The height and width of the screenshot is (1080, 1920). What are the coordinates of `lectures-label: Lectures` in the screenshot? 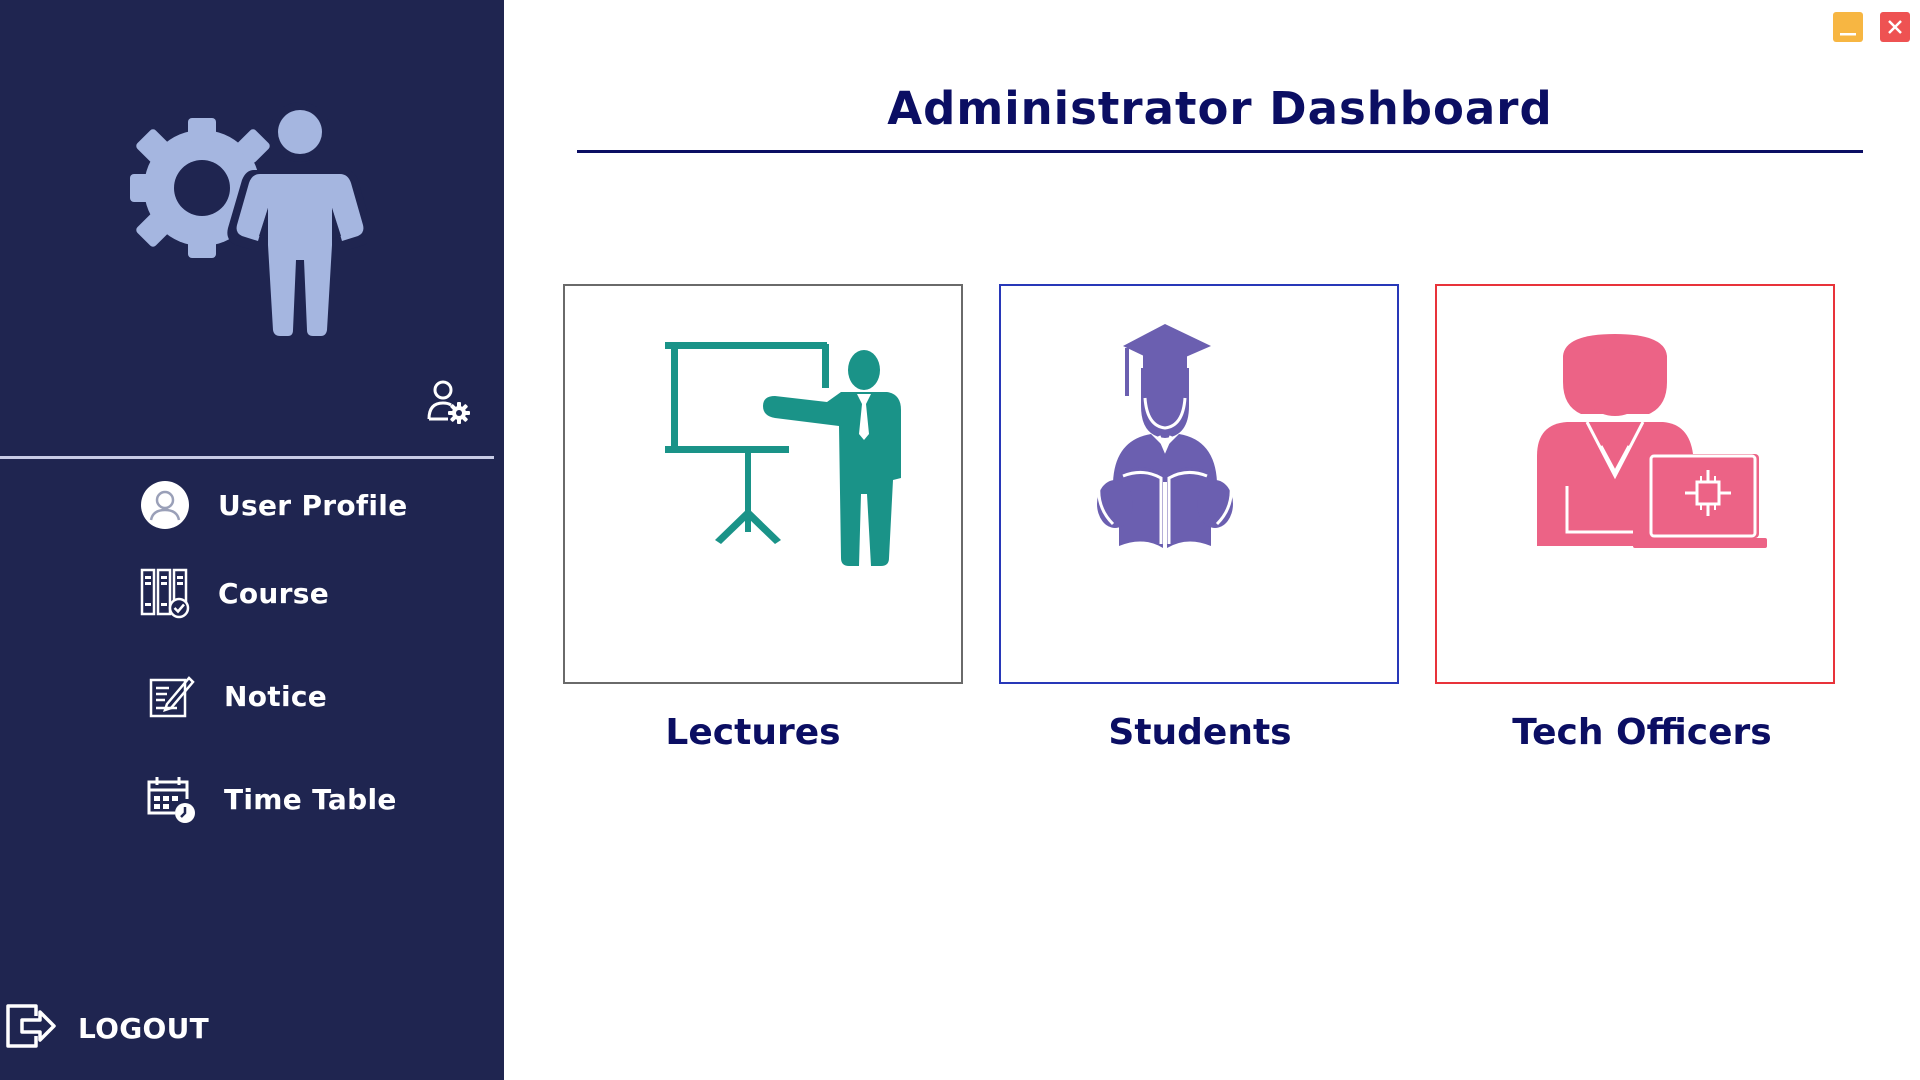 It's located at (753, 732).